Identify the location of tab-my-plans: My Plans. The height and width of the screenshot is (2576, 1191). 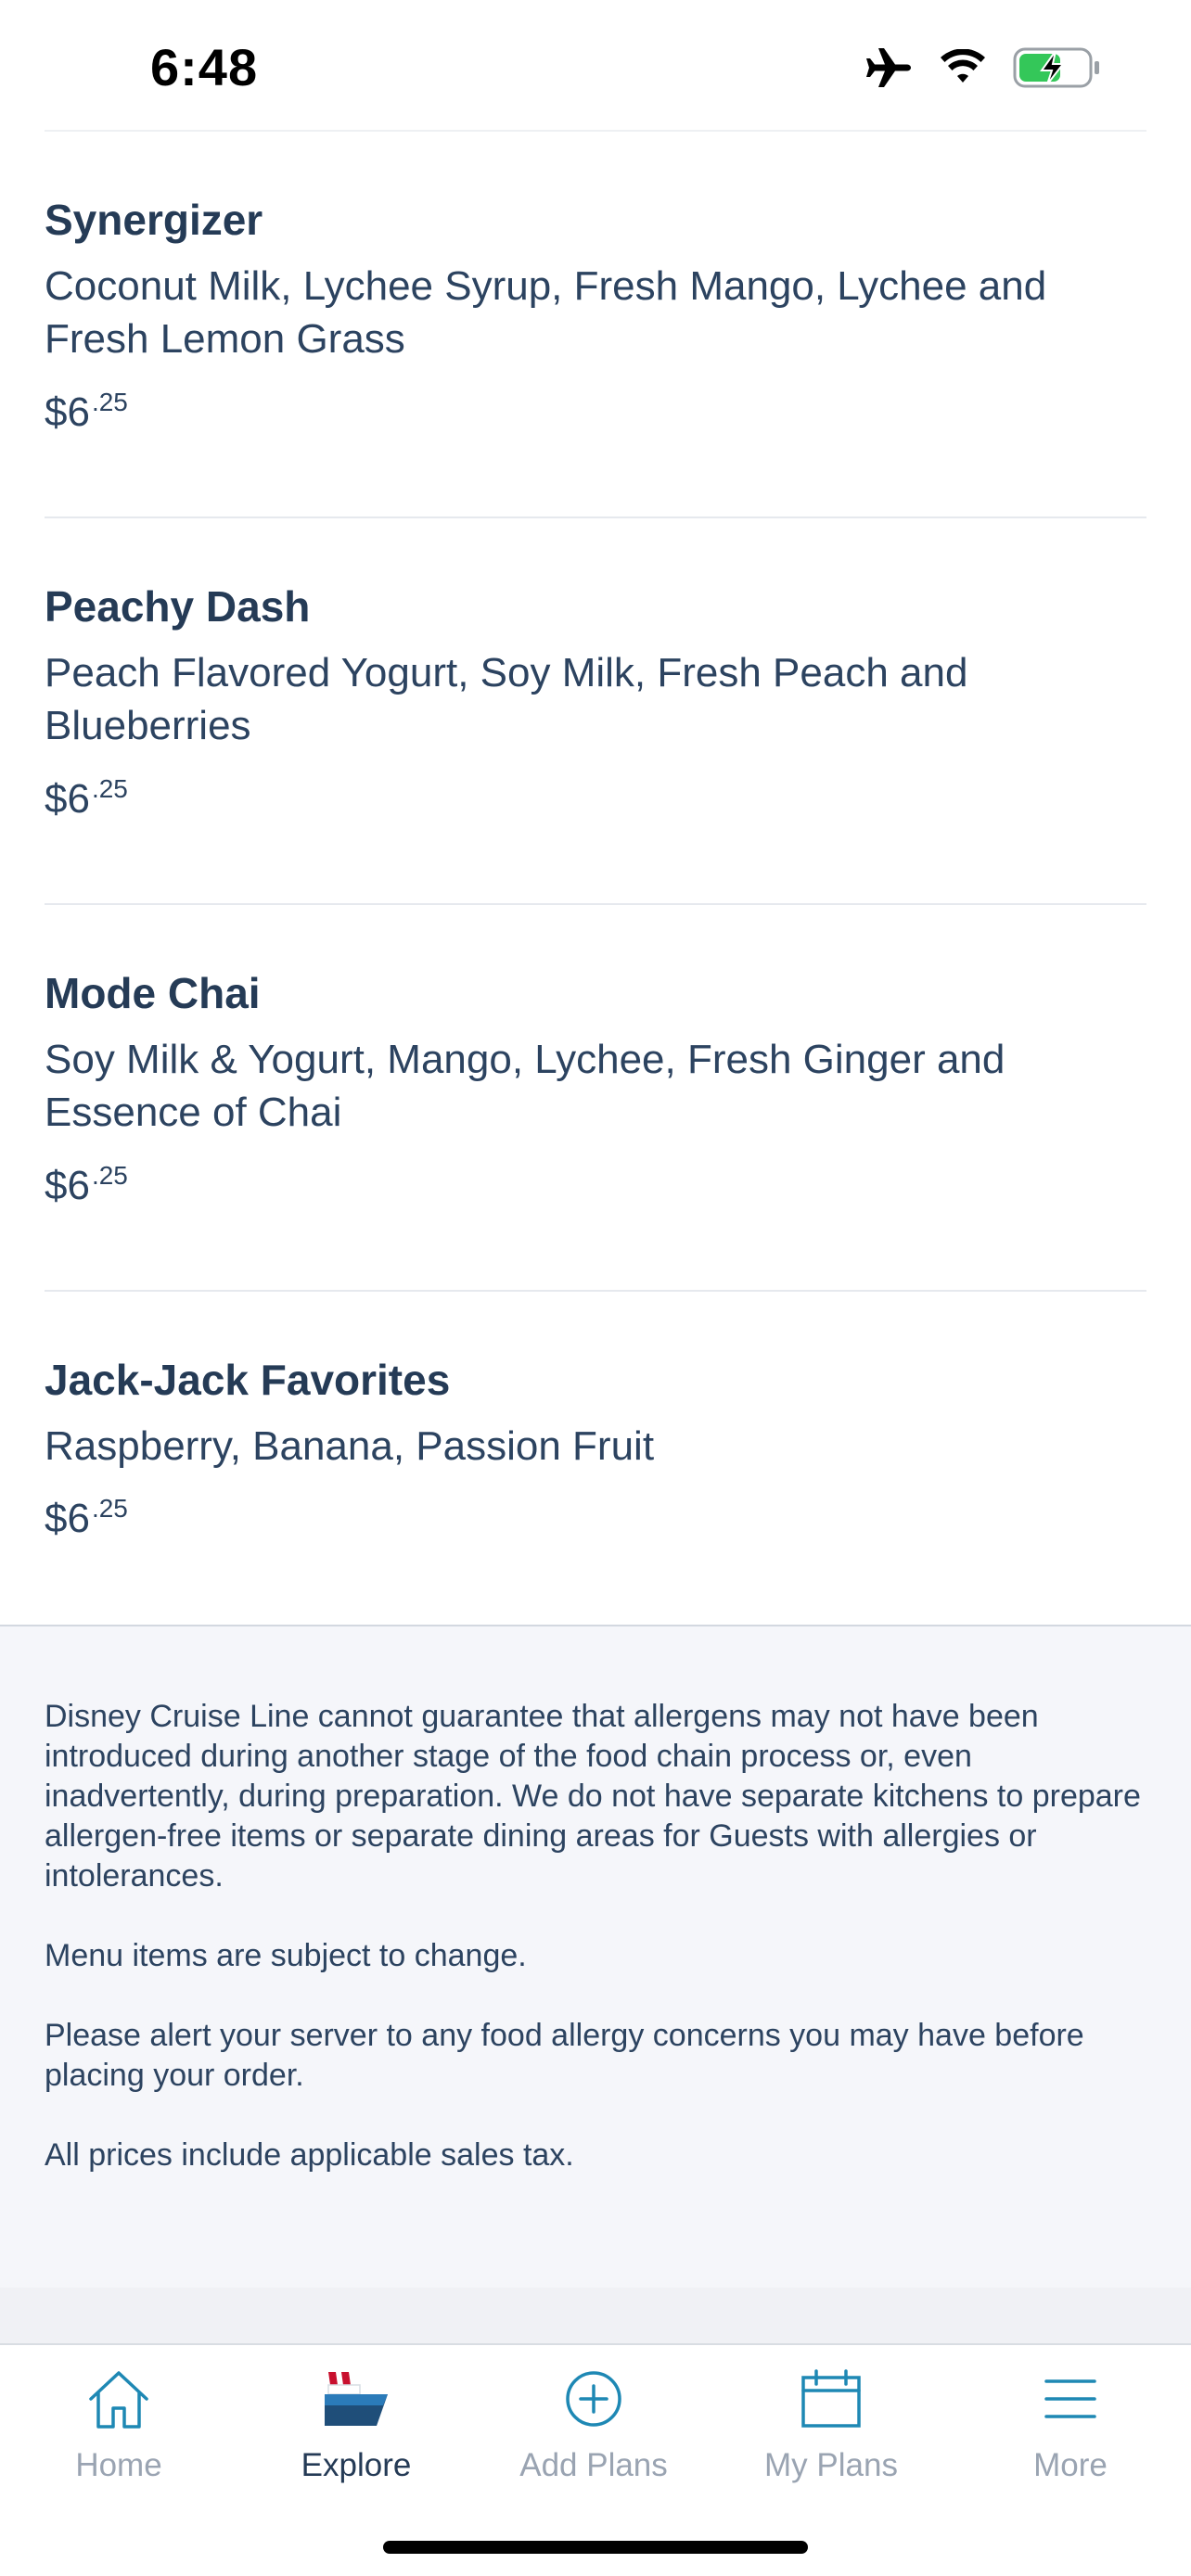
(831, 2419).